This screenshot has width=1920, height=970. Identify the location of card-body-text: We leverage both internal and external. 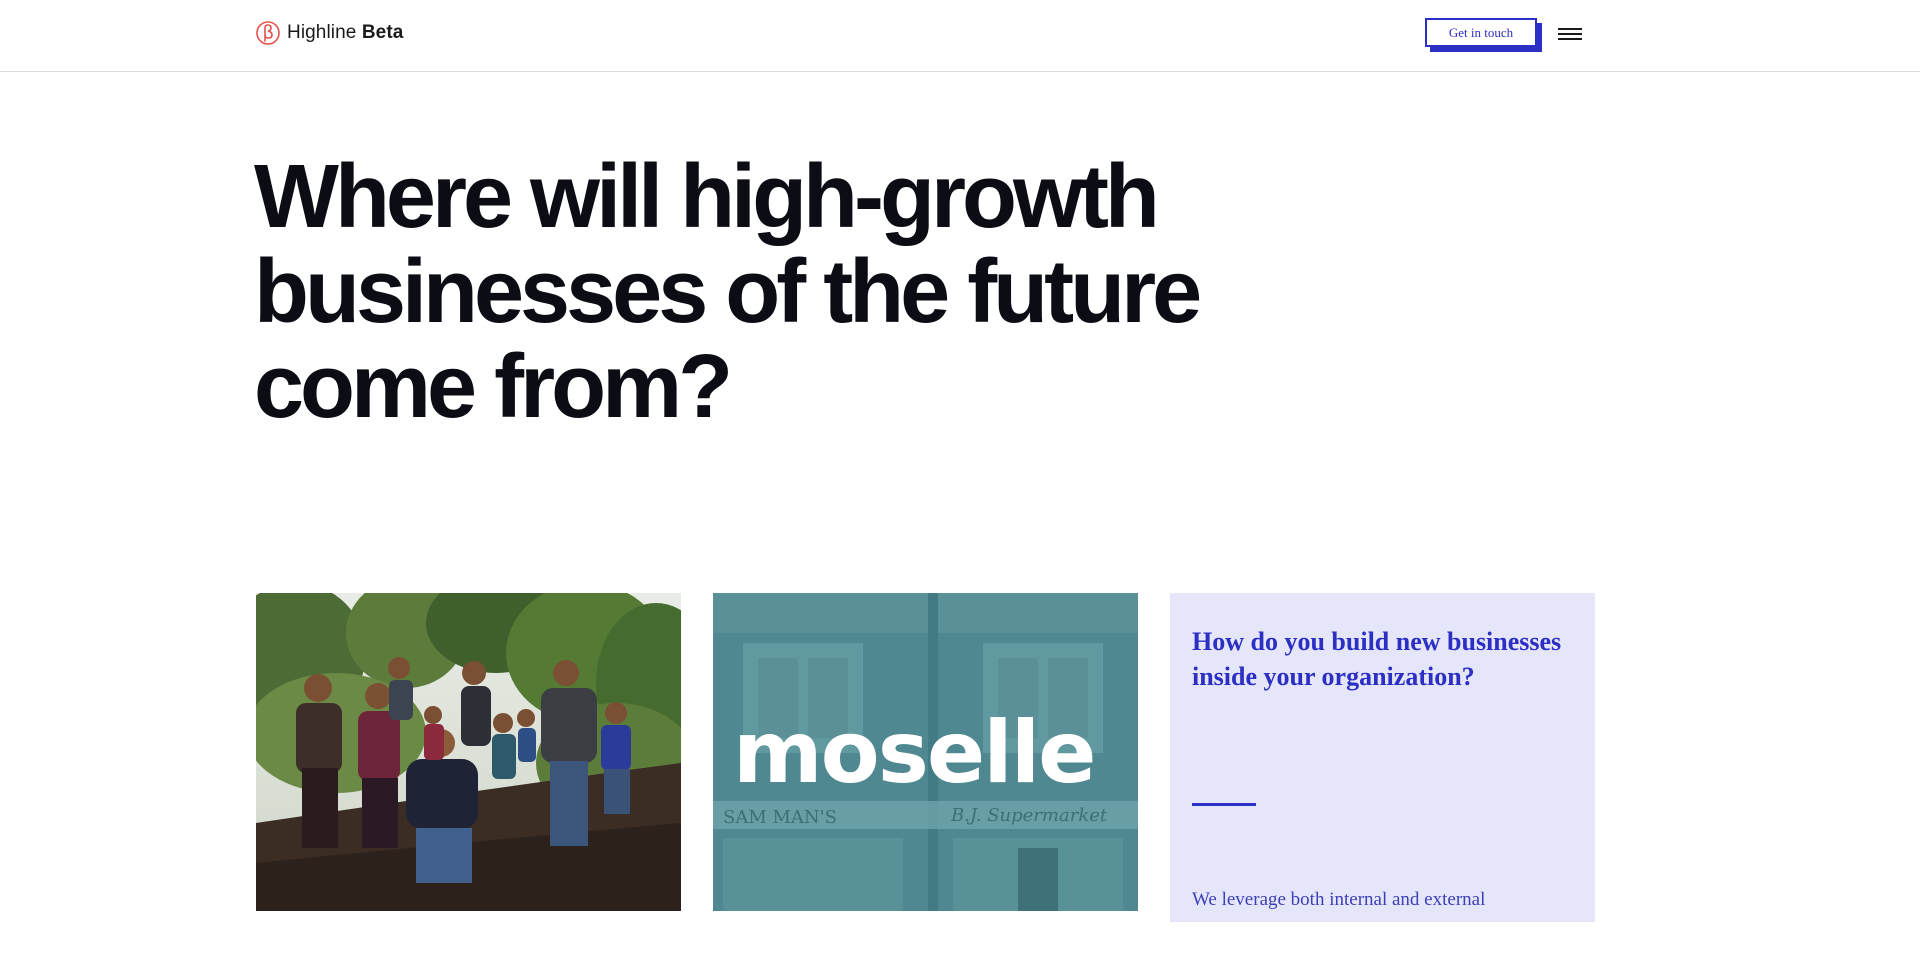
(1339, 899).